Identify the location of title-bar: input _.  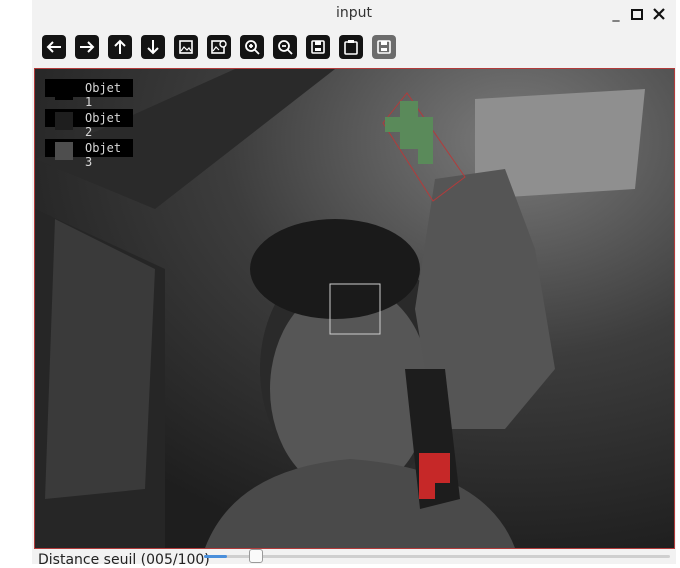
(354, 14).